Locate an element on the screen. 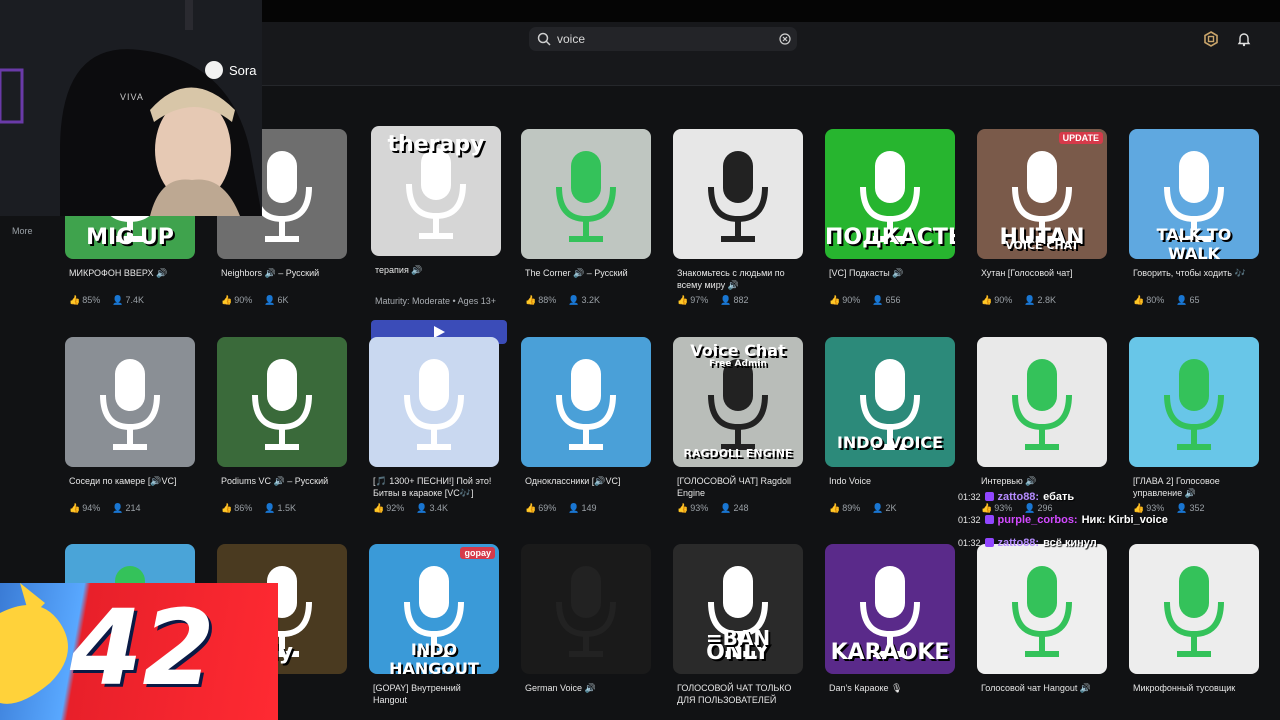 The height and width of the screenshot is (720, 1280). webcam-image is located at coordinates (131, 108).